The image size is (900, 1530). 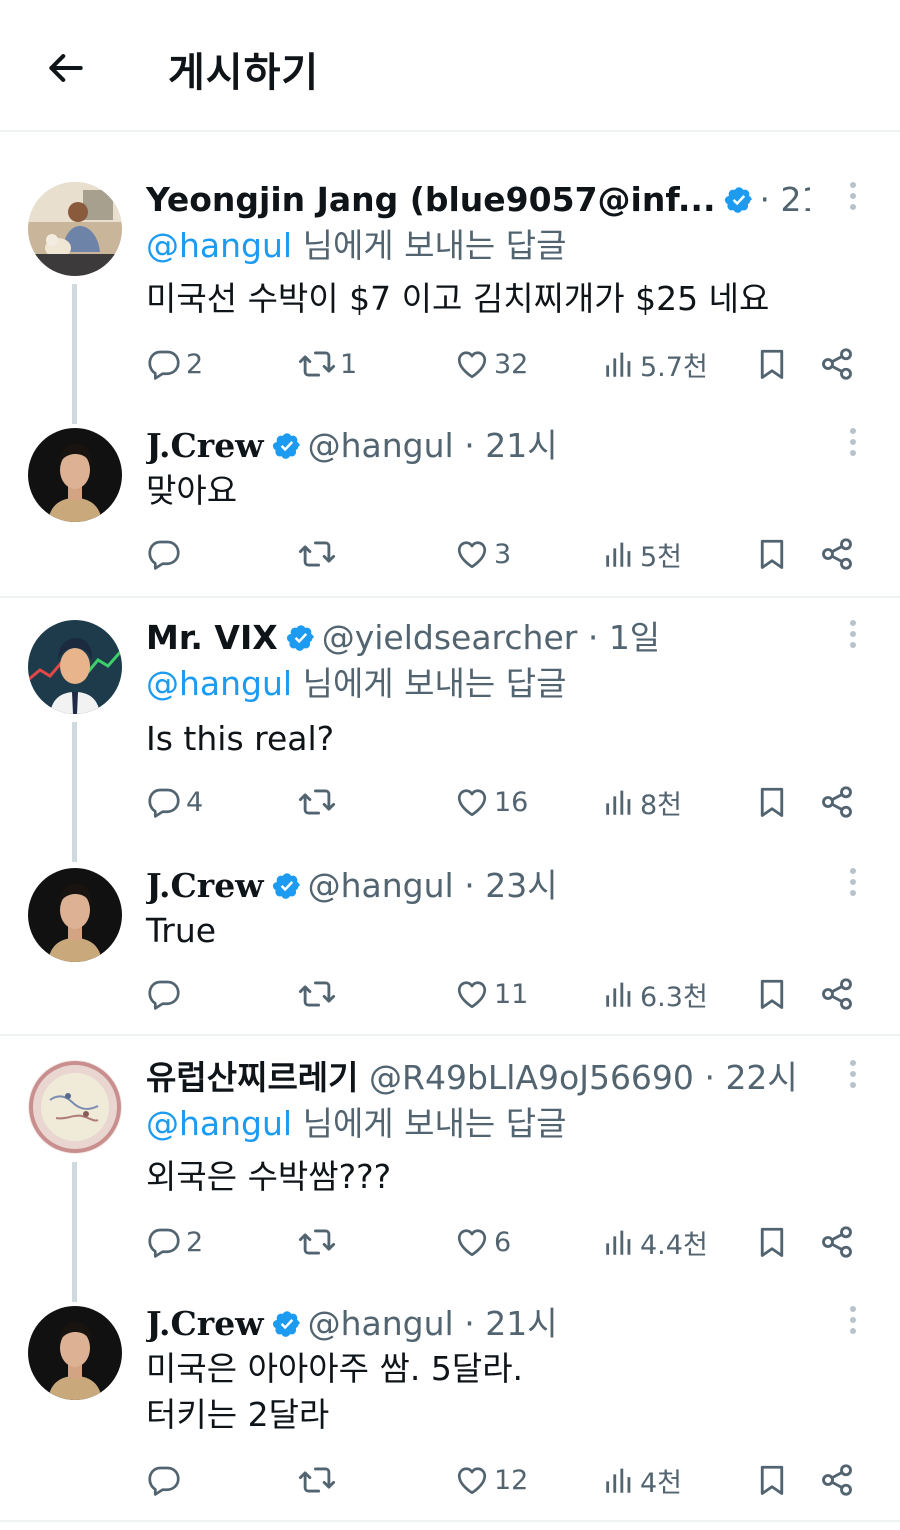 What do you see at coordinates (491, 1480) in the screenshot?
I see `like-button: 12` at bounding box center [491, 1480].